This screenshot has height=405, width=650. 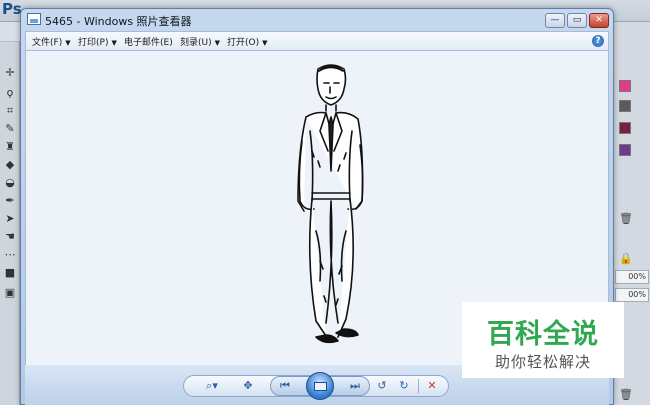 What do you see at coordinates (200, 41) in the screenshot?
I see `menu-burn: 刻录(U) ▼` at bounding box center [200, 41].